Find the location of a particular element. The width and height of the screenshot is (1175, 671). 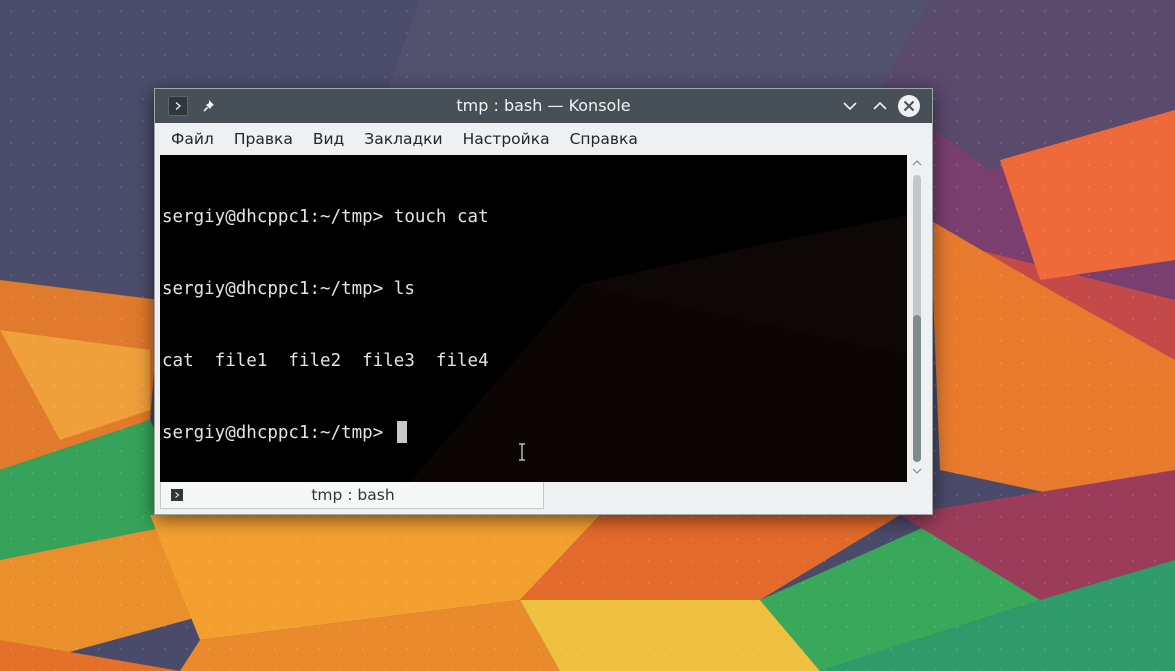

terminal-prompt-icon is located at coordinates (178, 106).